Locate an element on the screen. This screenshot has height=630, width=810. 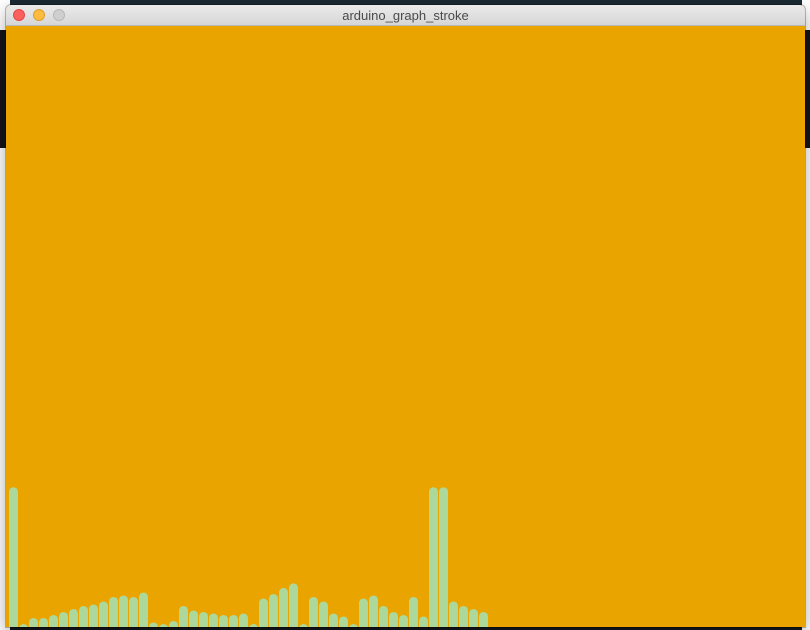
window-title: arduino_graph_stroke is located at coordinates (405, 15).